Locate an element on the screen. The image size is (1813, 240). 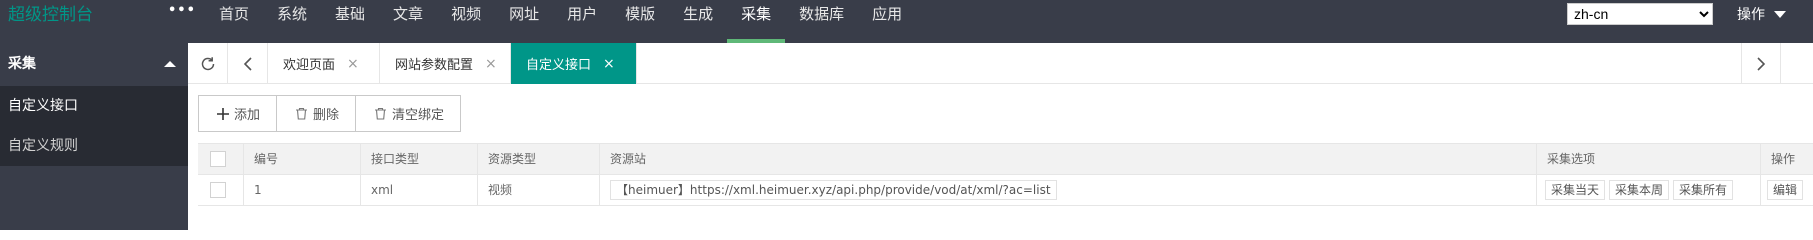
plus-icon is located at coordinates (223, 113).